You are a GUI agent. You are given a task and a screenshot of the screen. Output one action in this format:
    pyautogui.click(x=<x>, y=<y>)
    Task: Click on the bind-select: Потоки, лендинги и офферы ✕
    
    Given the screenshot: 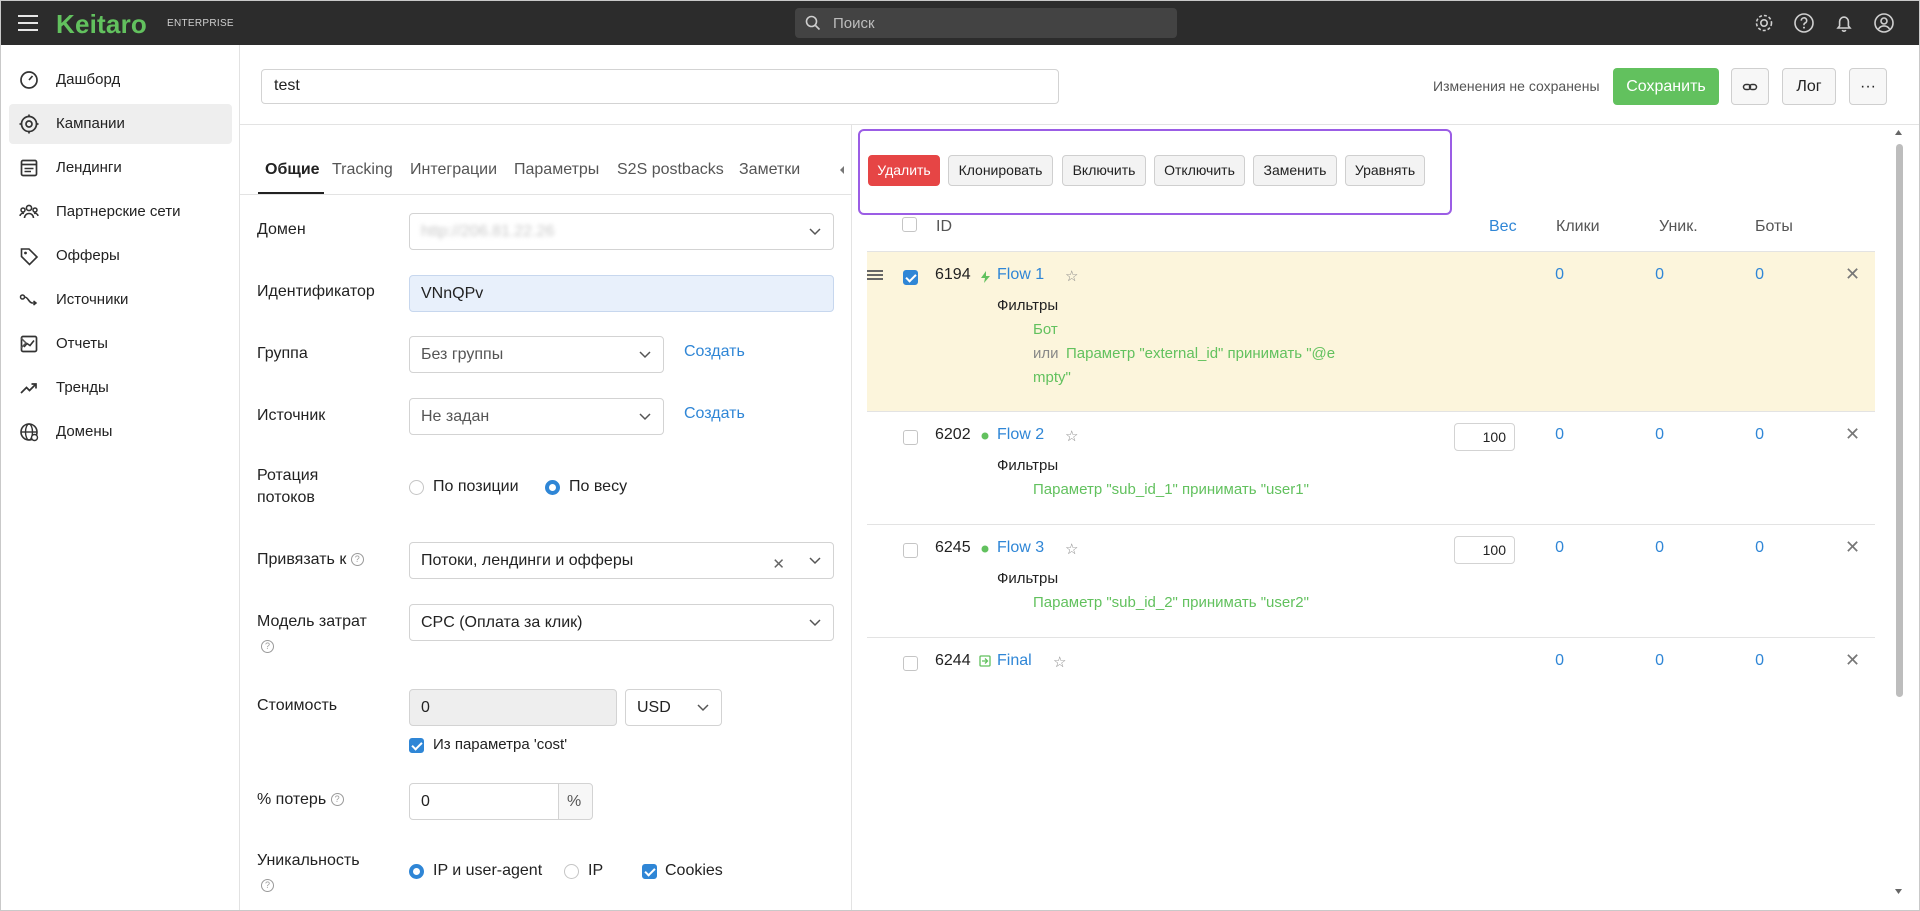 What is the action you would take?
    pyautogui.click(x=621, y=560)
    